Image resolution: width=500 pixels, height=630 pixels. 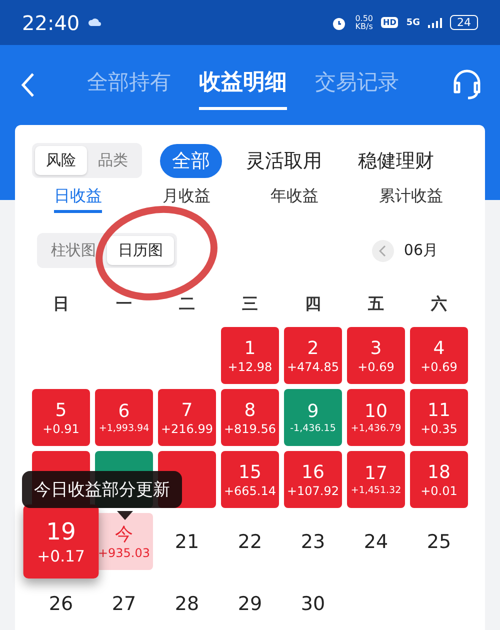 What do you see at coordinates (313, 304) in the screenshot?
I see `weekday-label: 四` at bounding box center [313, 304].